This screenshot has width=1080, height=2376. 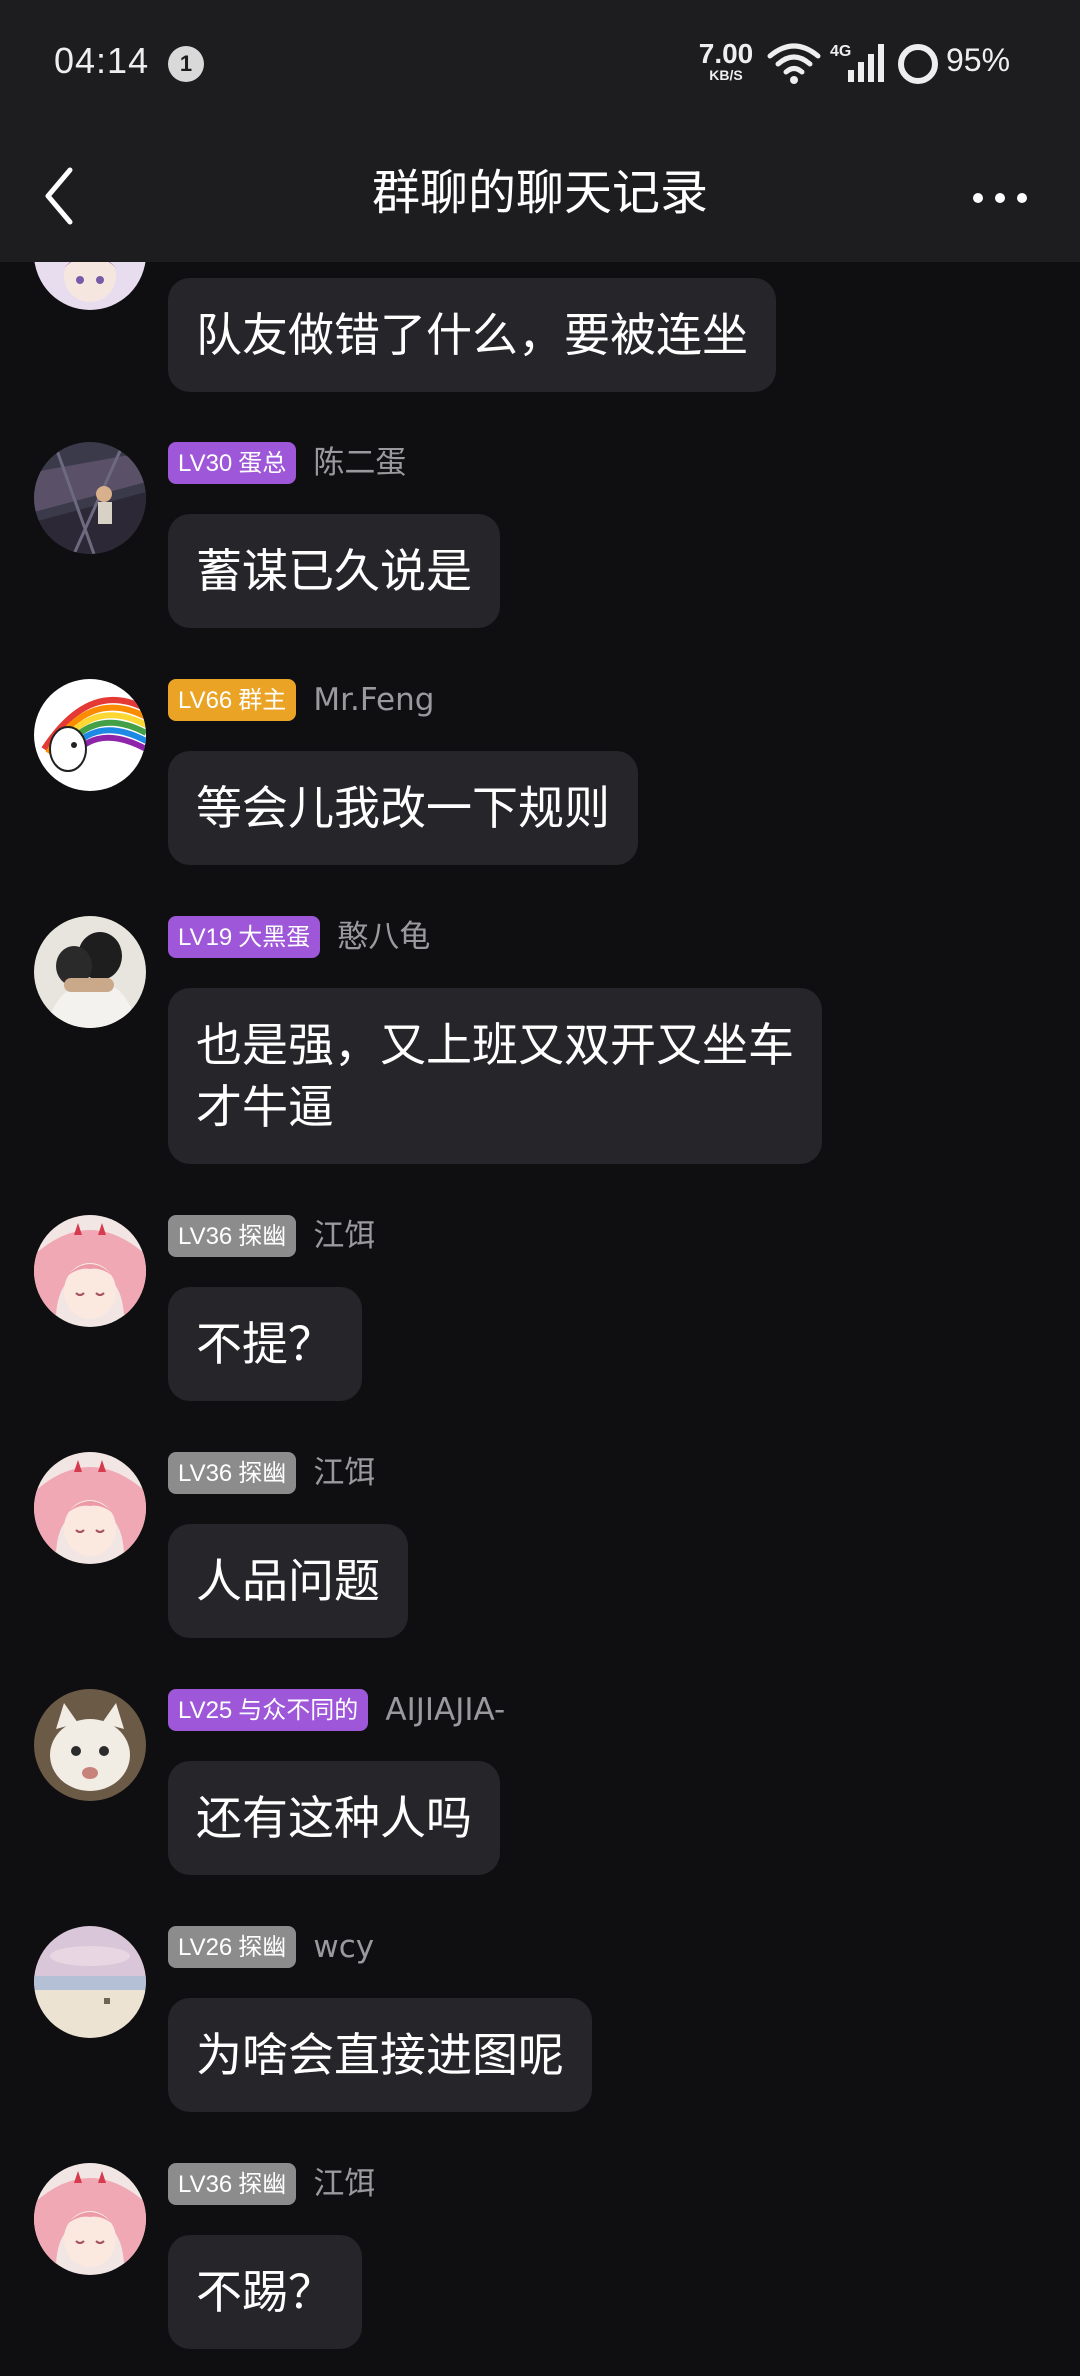 I want to click on avatar-white-cat, so click(x=90, y=1745).